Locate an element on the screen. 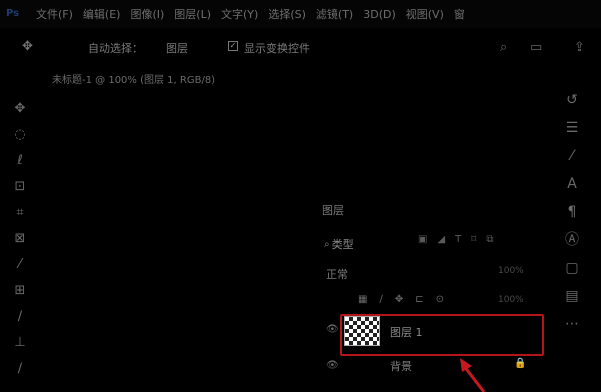 Image resolution: width=601 pixels, height=392 pixels. move-tool-icon: ✥ is located at coordinates (30, 47).